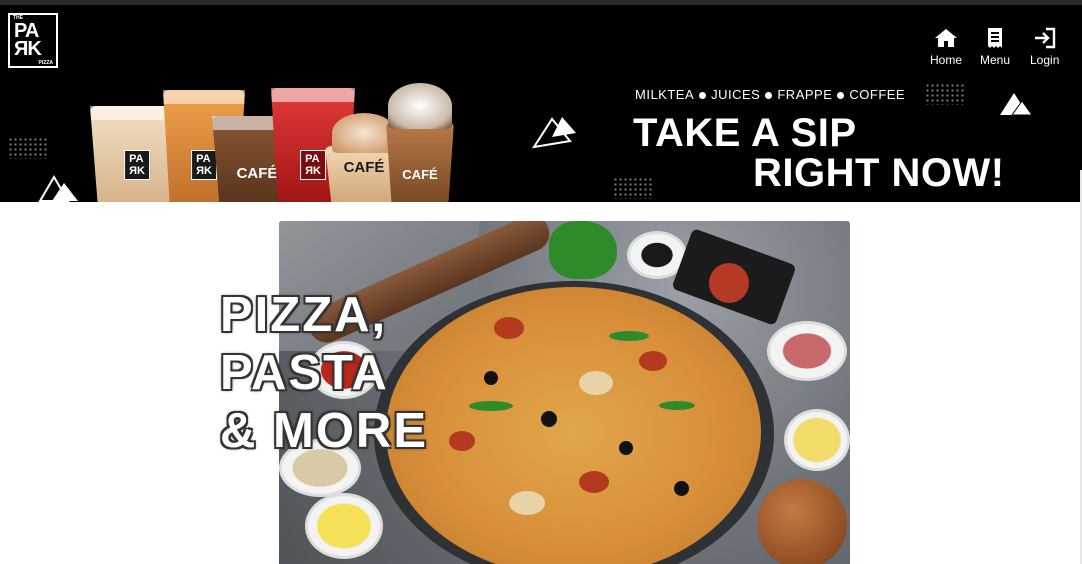  What do you see at coordinates (45, 63) in the screenshot?
I see `logo-sub: PIZZA` at bounding box center [45, 63].